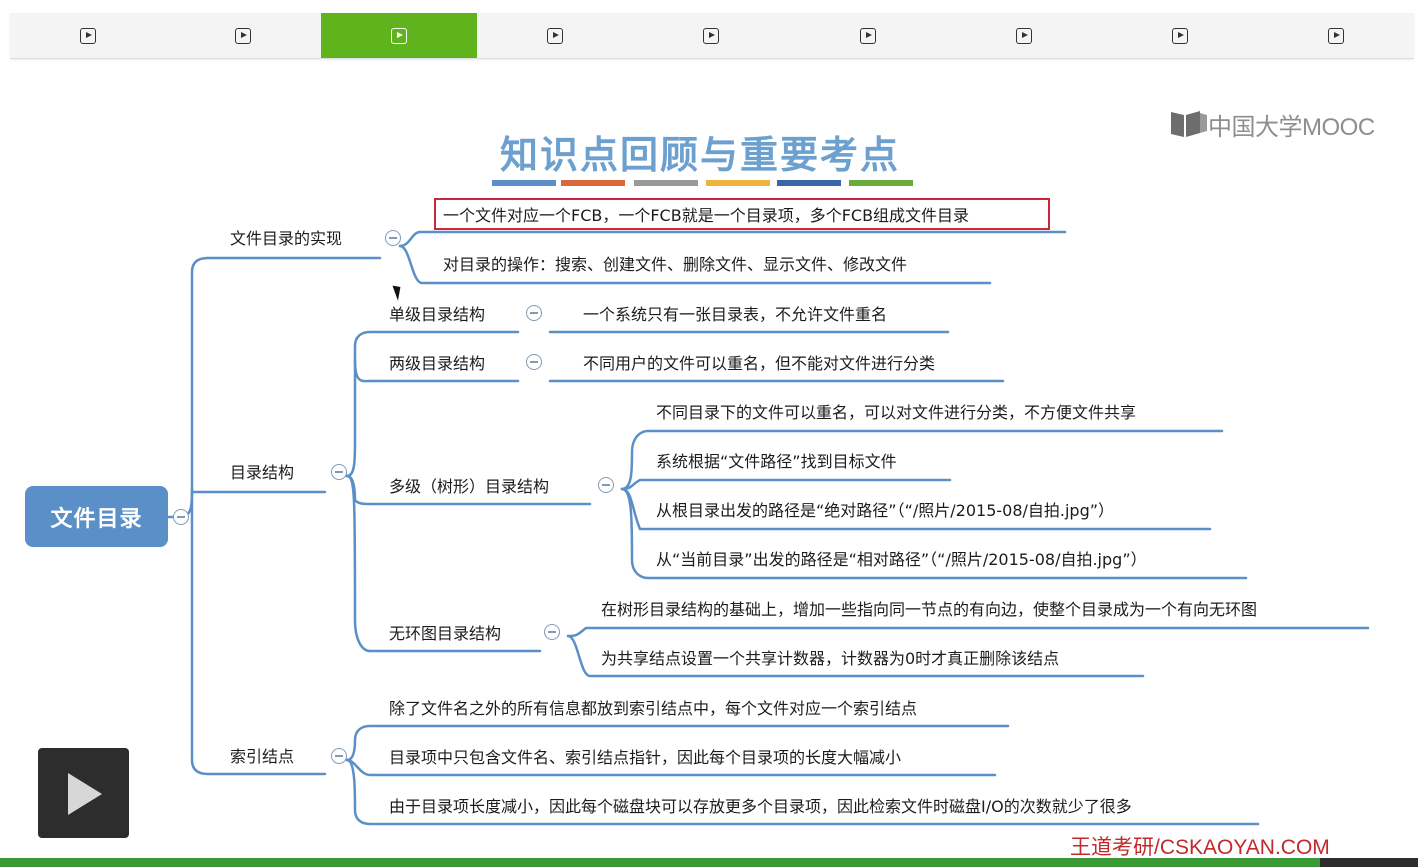 The height and width of the screenshot is (867, 1418). What do you see at coordinates (735, 315) in the screenshot?
I see `single-level-desc: 一个系统只有一张目录表，不允许文件重名` at bounding box center [735, 315].